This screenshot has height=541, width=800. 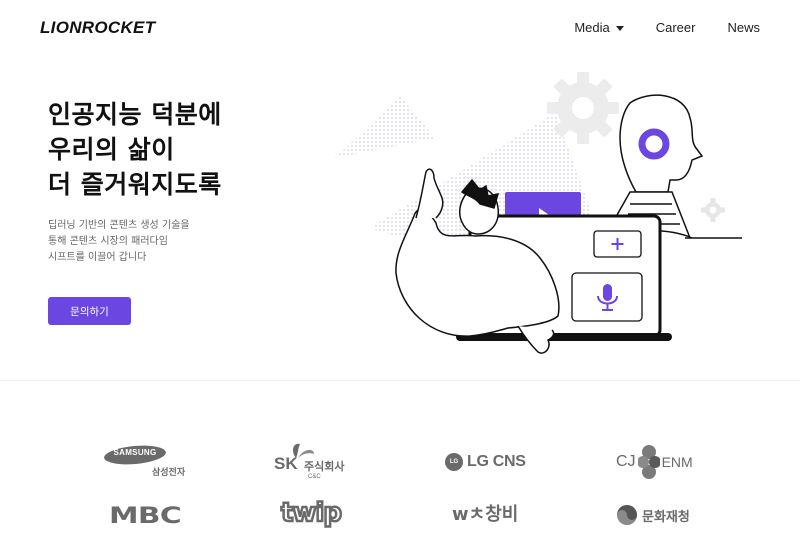 I want to click on nav-item-career: Career, so click(x=676, y=27).